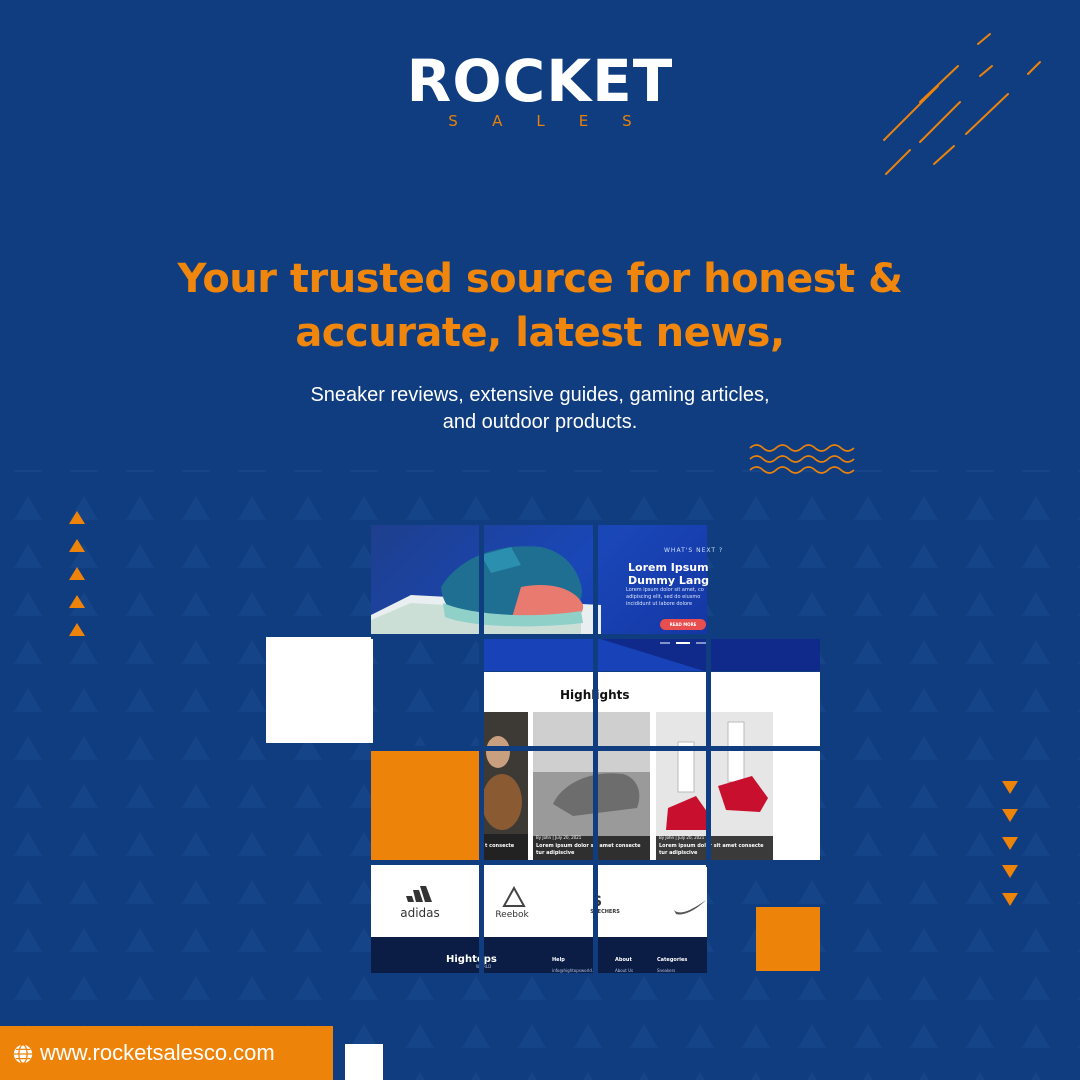 The height and width of the screenshot is (1080, 1080). Describe the element at coordinates (500, 846) in the screenshot. I see `card-caption-1: t consecte` at that location.